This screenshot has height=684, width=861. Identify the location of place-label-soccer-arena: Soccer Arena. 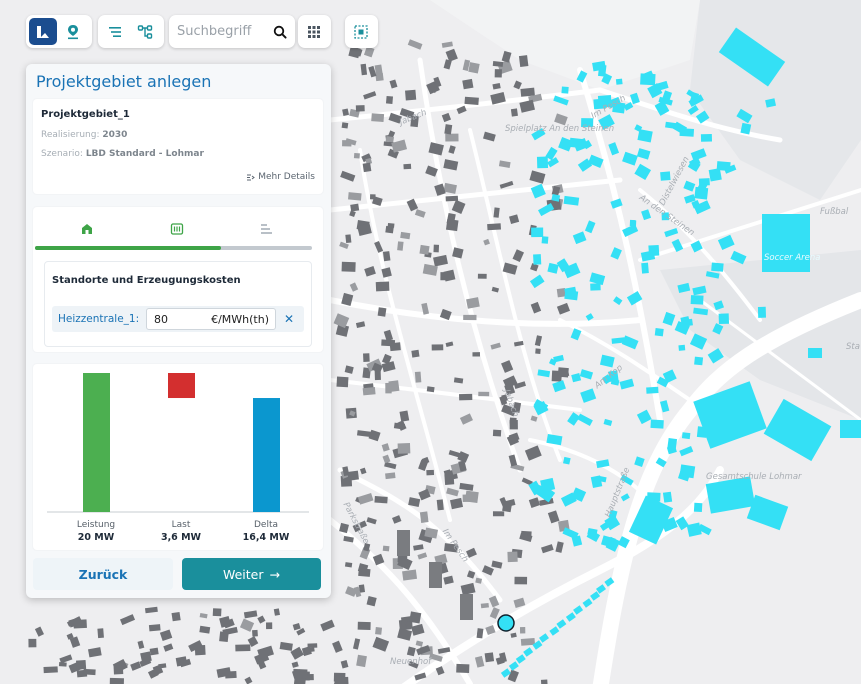
(792, 258).